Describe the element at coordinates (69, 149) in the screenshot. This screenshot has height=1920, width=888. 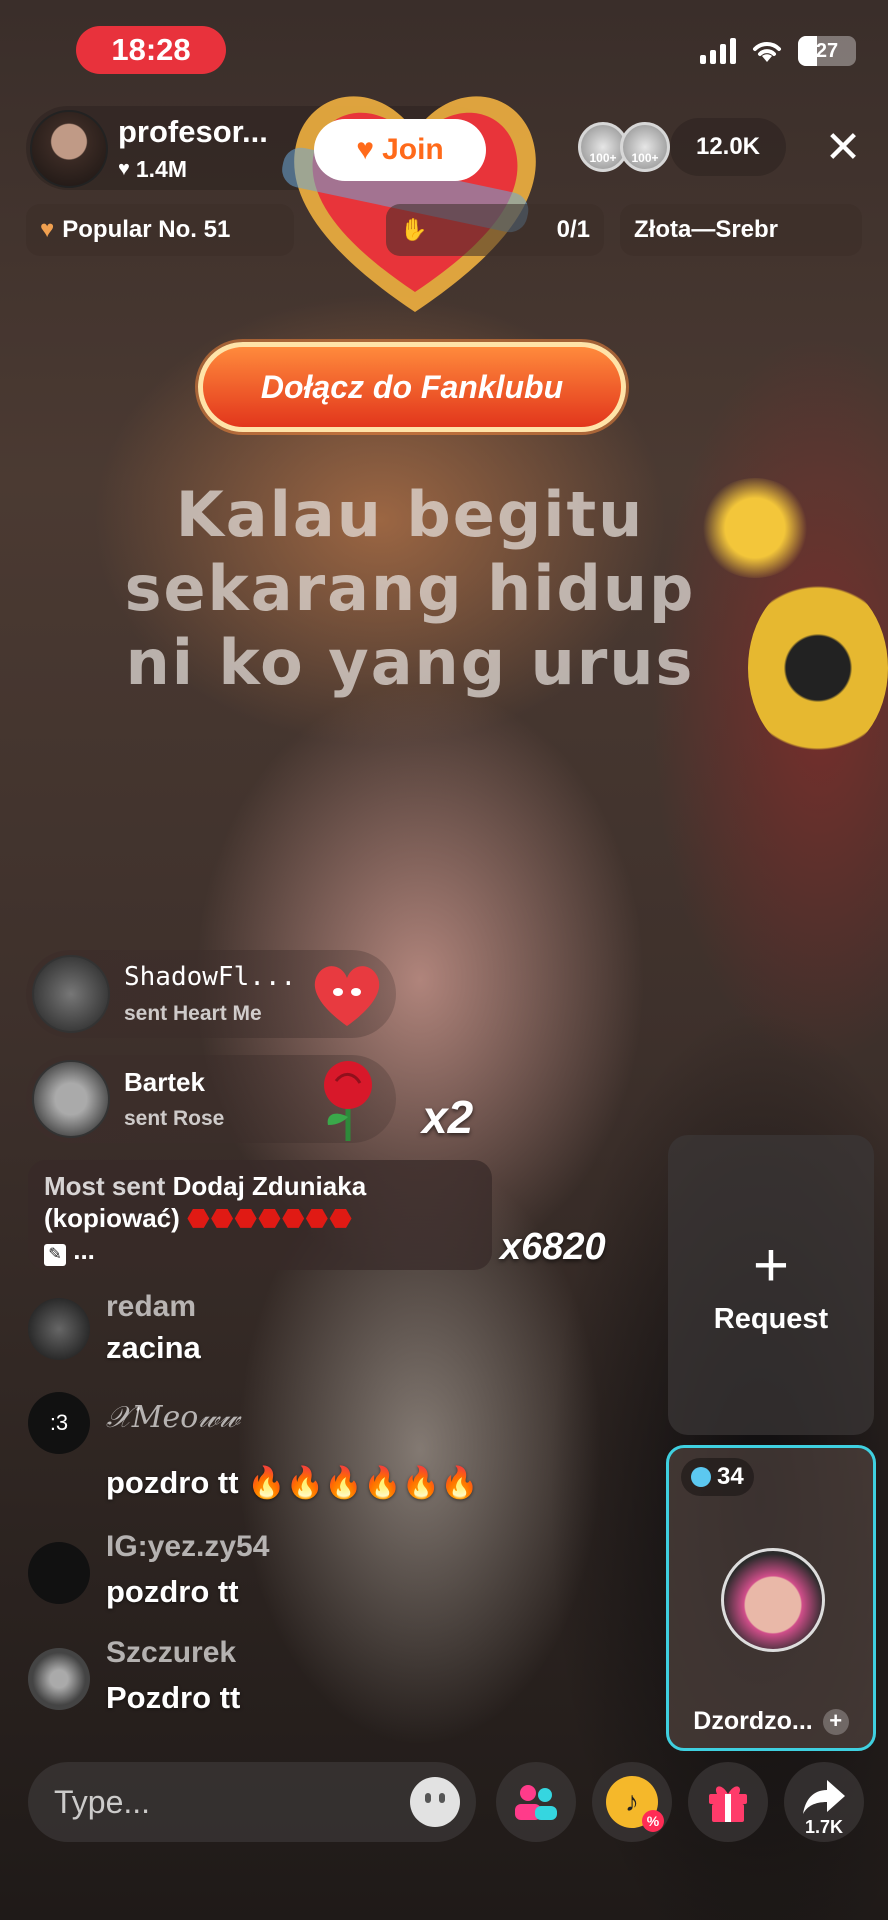
I see `host-avatar` at that location.